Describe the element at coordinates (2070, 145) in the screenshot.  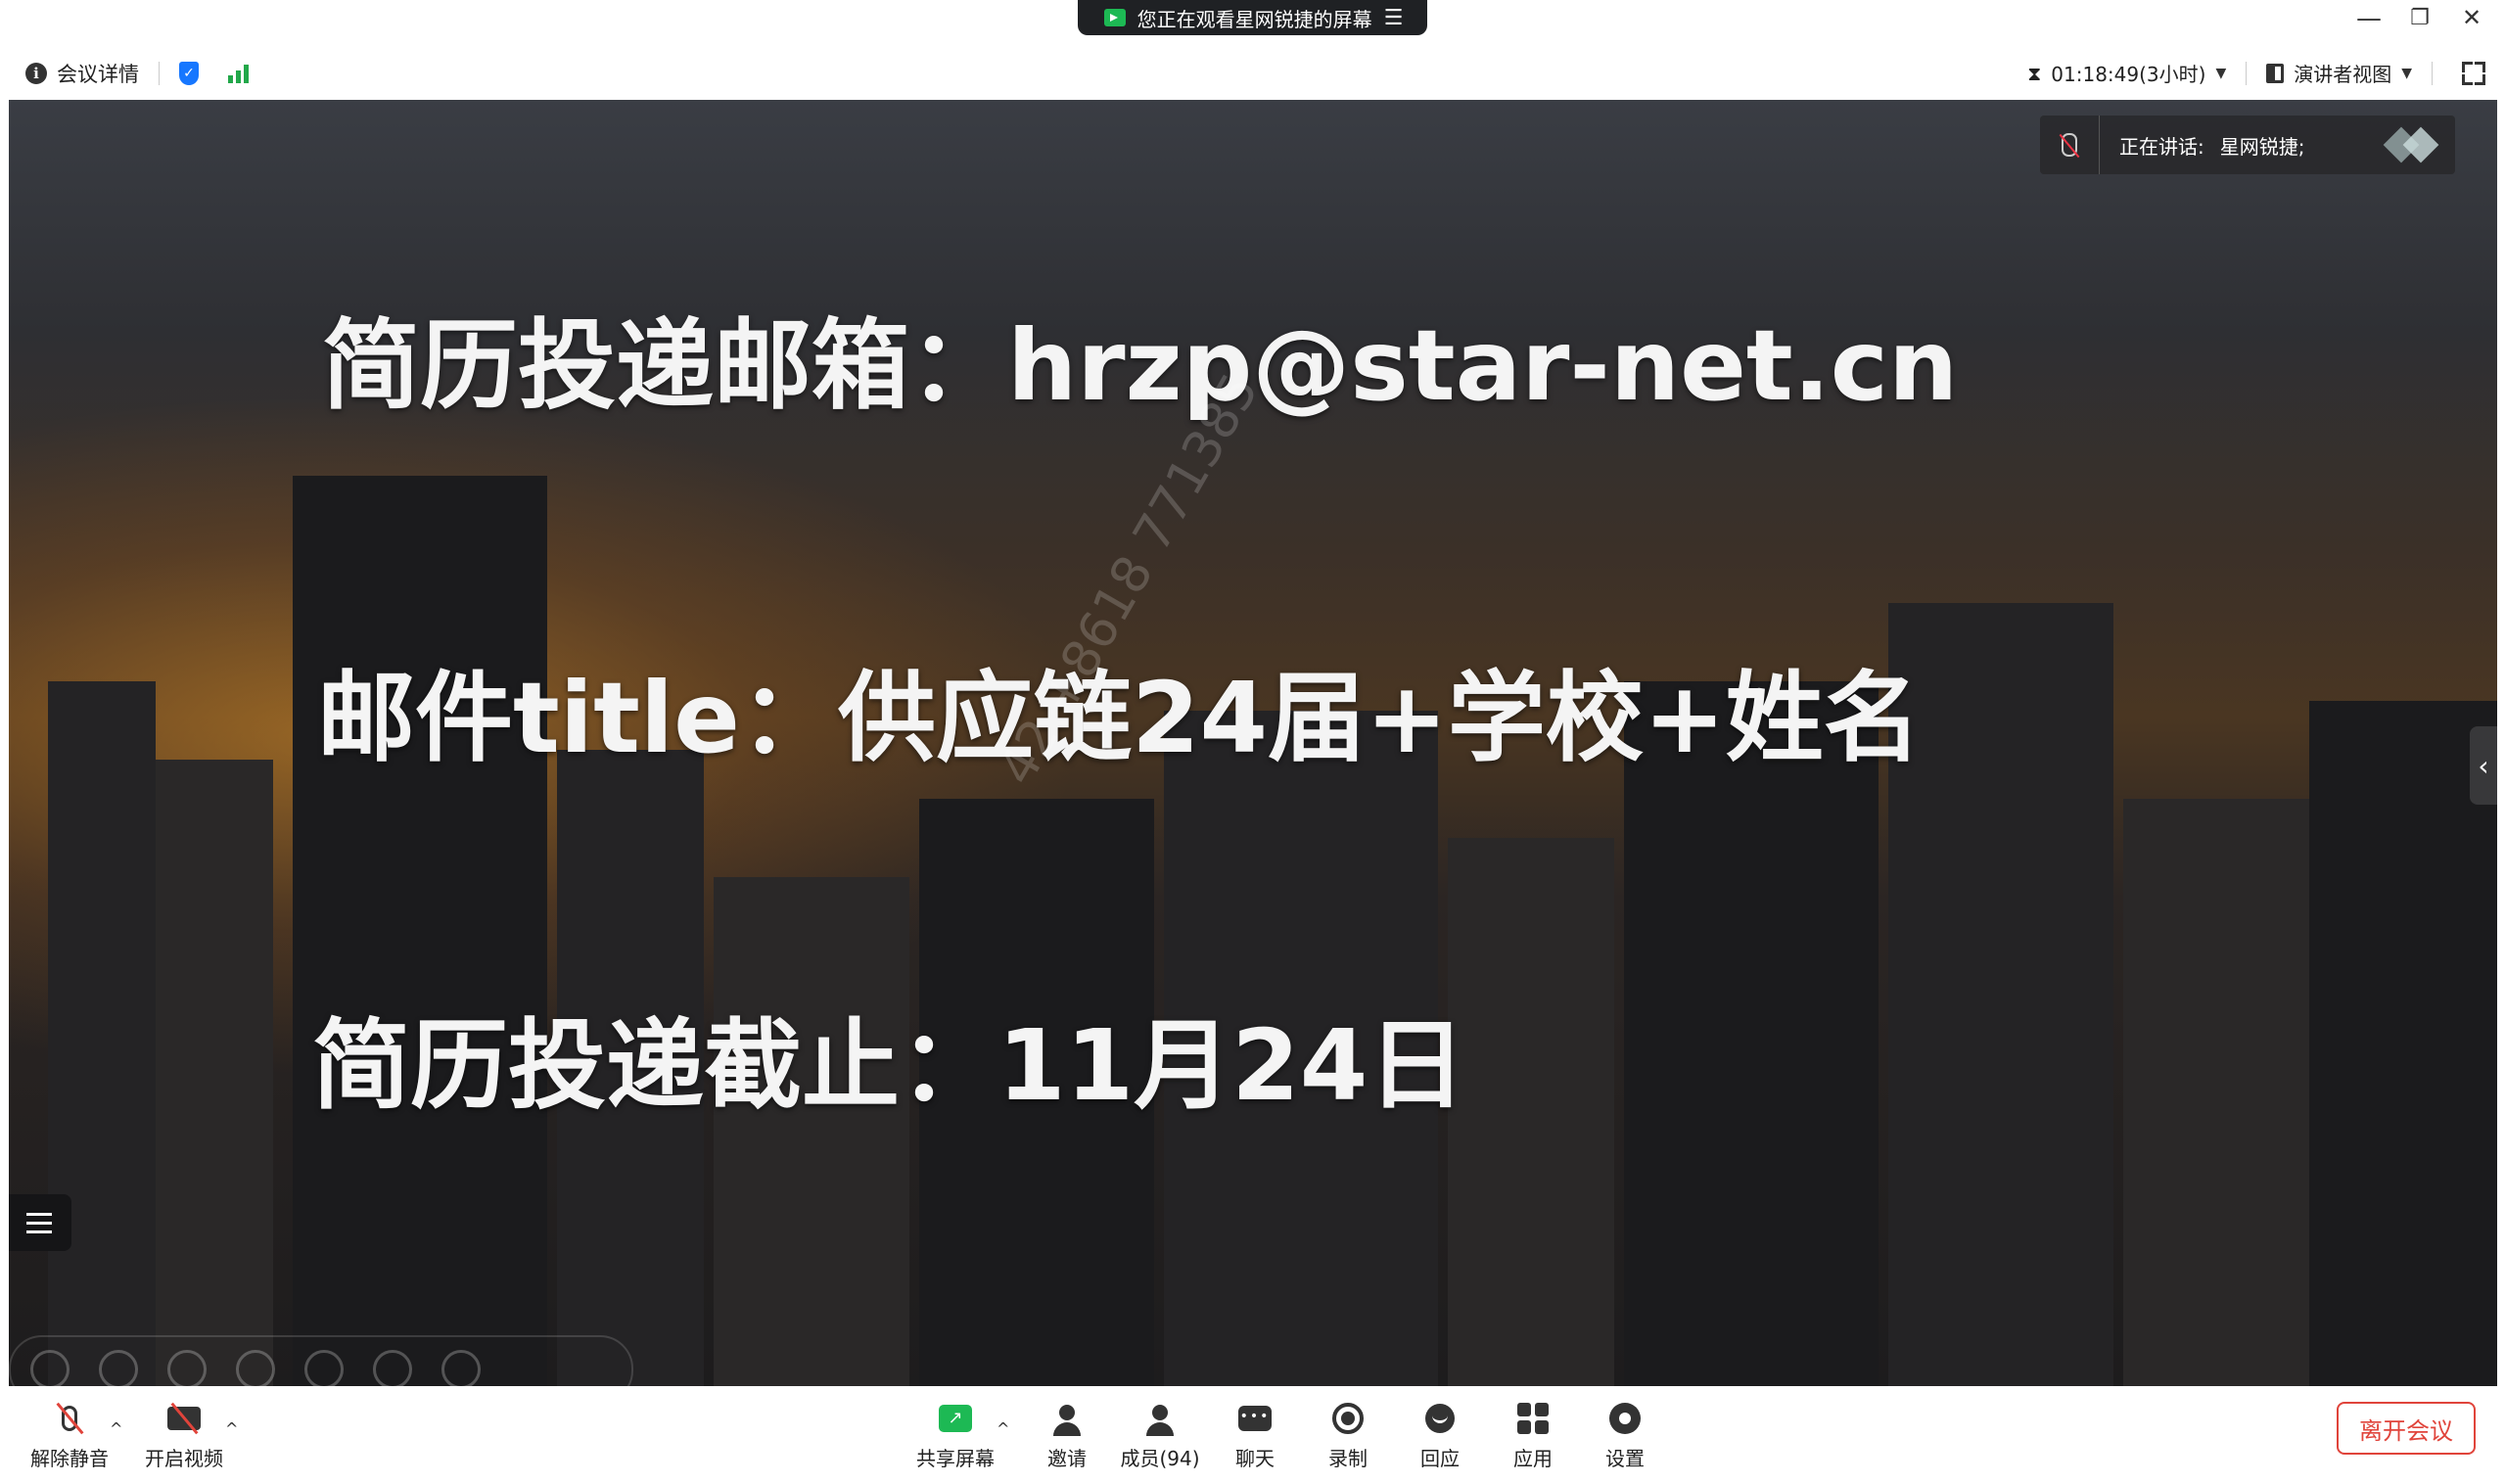
I see `muted-mic-icon` at that location.